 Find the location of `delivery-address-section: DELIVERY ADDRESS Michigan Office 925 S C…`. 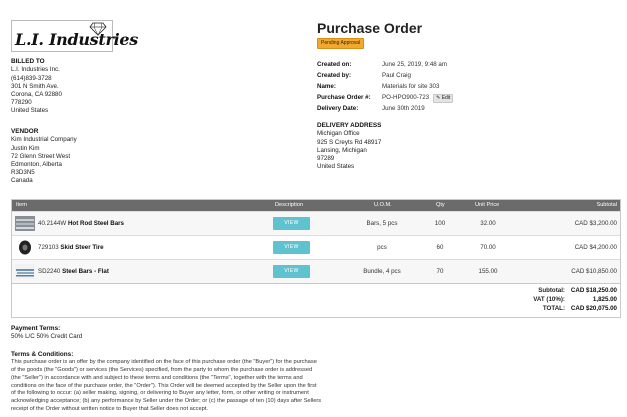

delivery-address-section: DELIVERY ADDRESS Michigan Office 925 S C… is located at coordinates (349, 146).